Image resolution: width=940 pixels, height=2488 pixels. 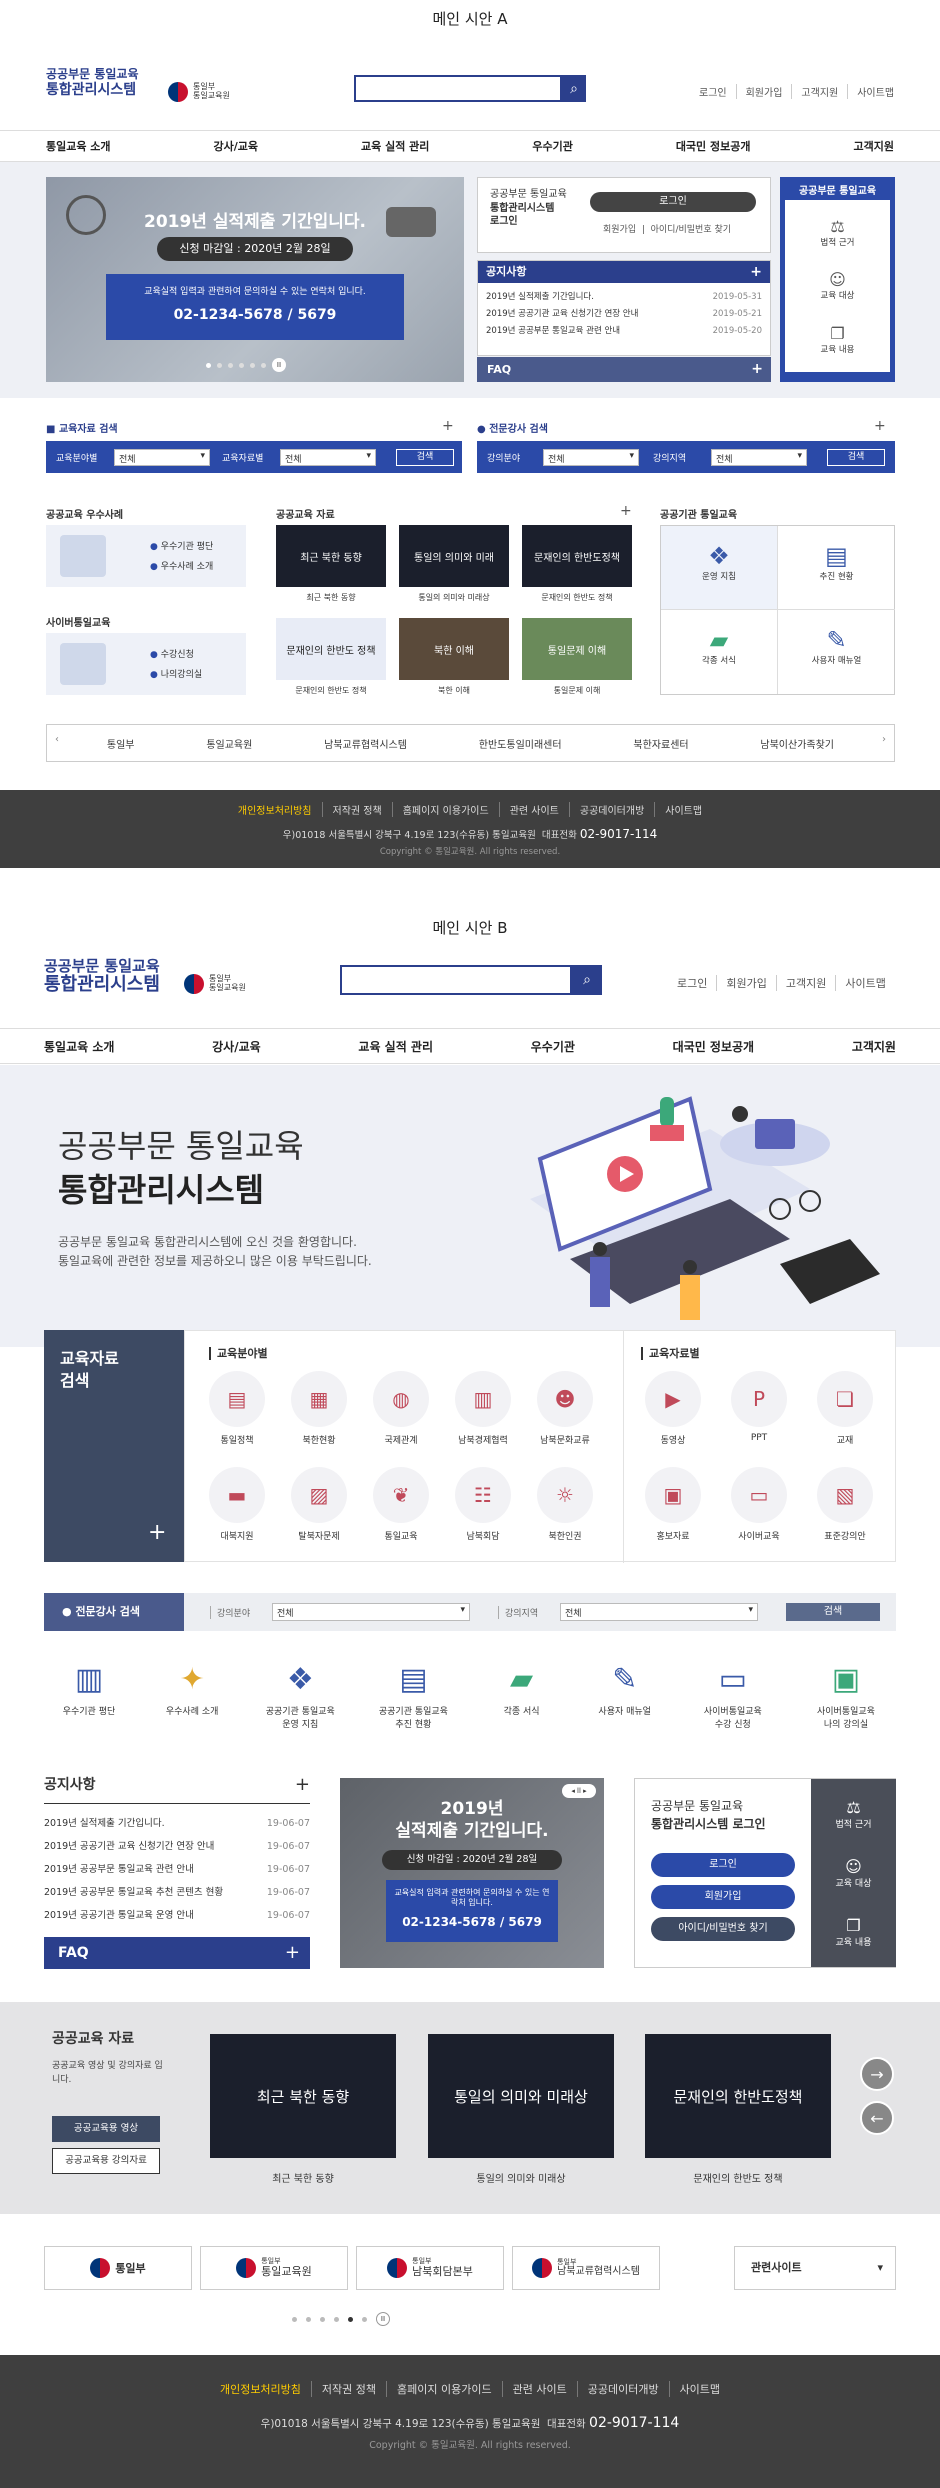 I want to click on type-select: 전체, so click(x=328, y=457).